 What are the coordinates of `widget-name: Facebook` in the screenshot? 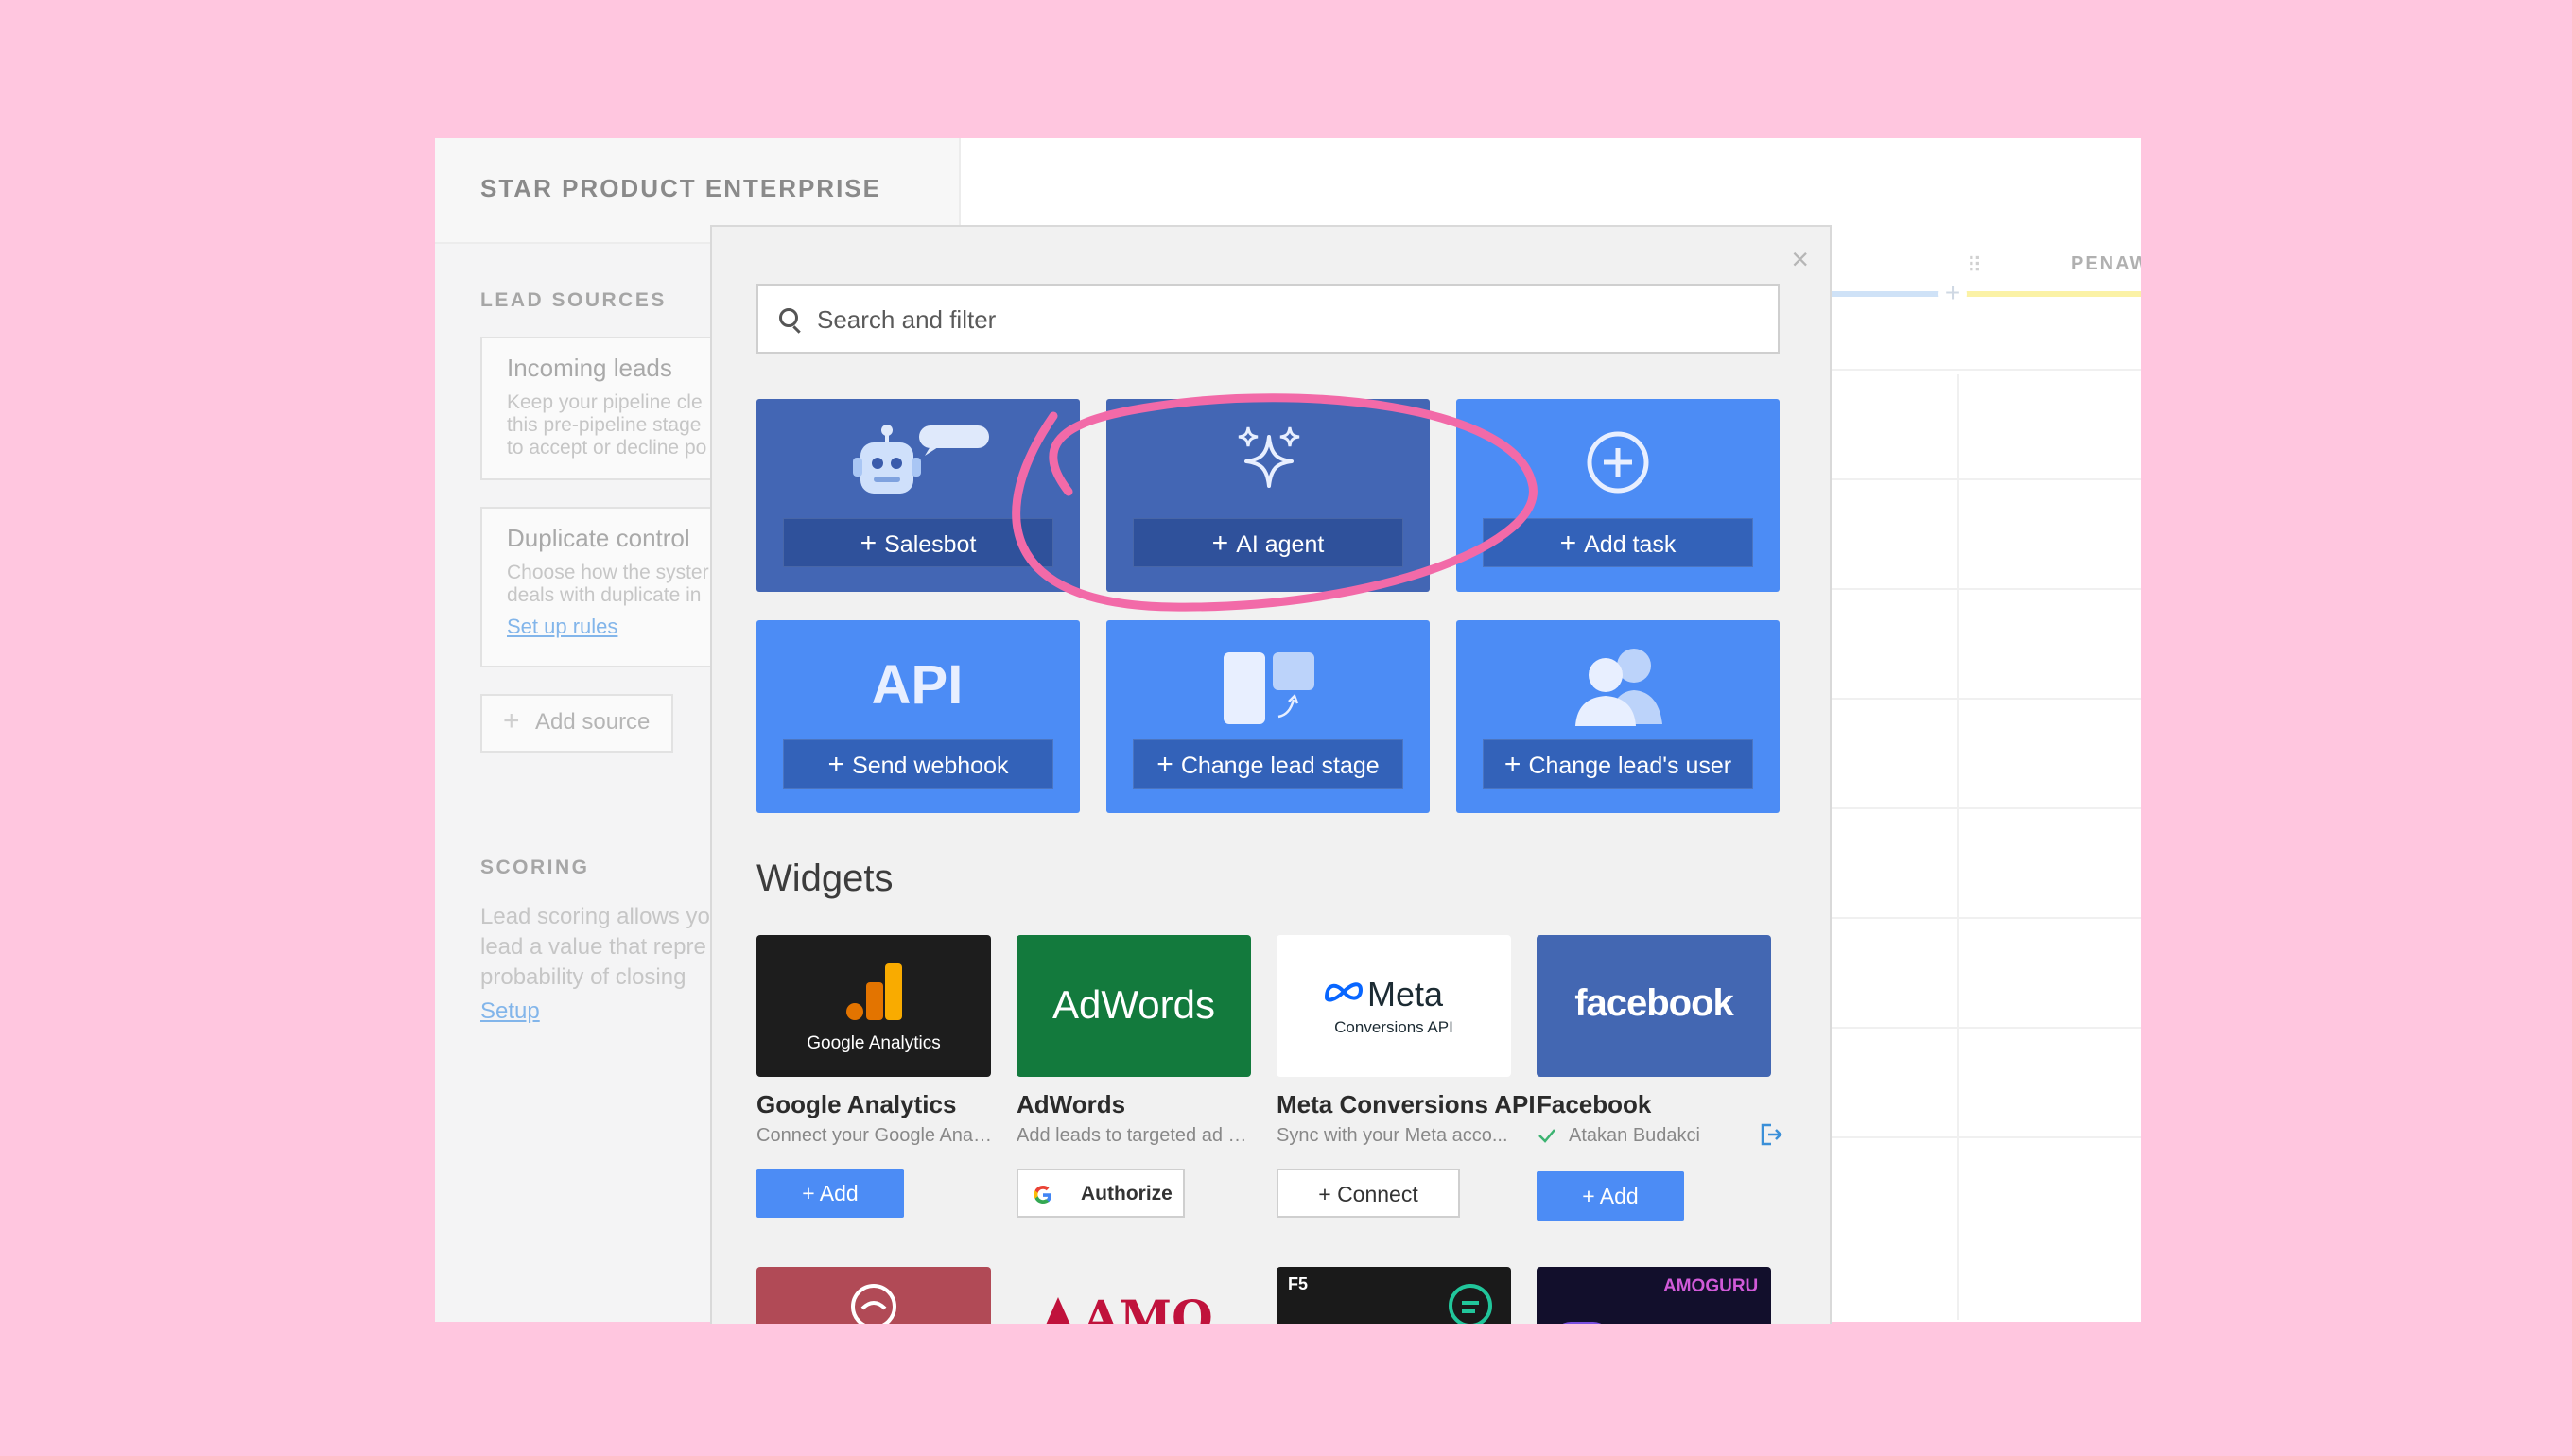 It's located at (1594, 1104).